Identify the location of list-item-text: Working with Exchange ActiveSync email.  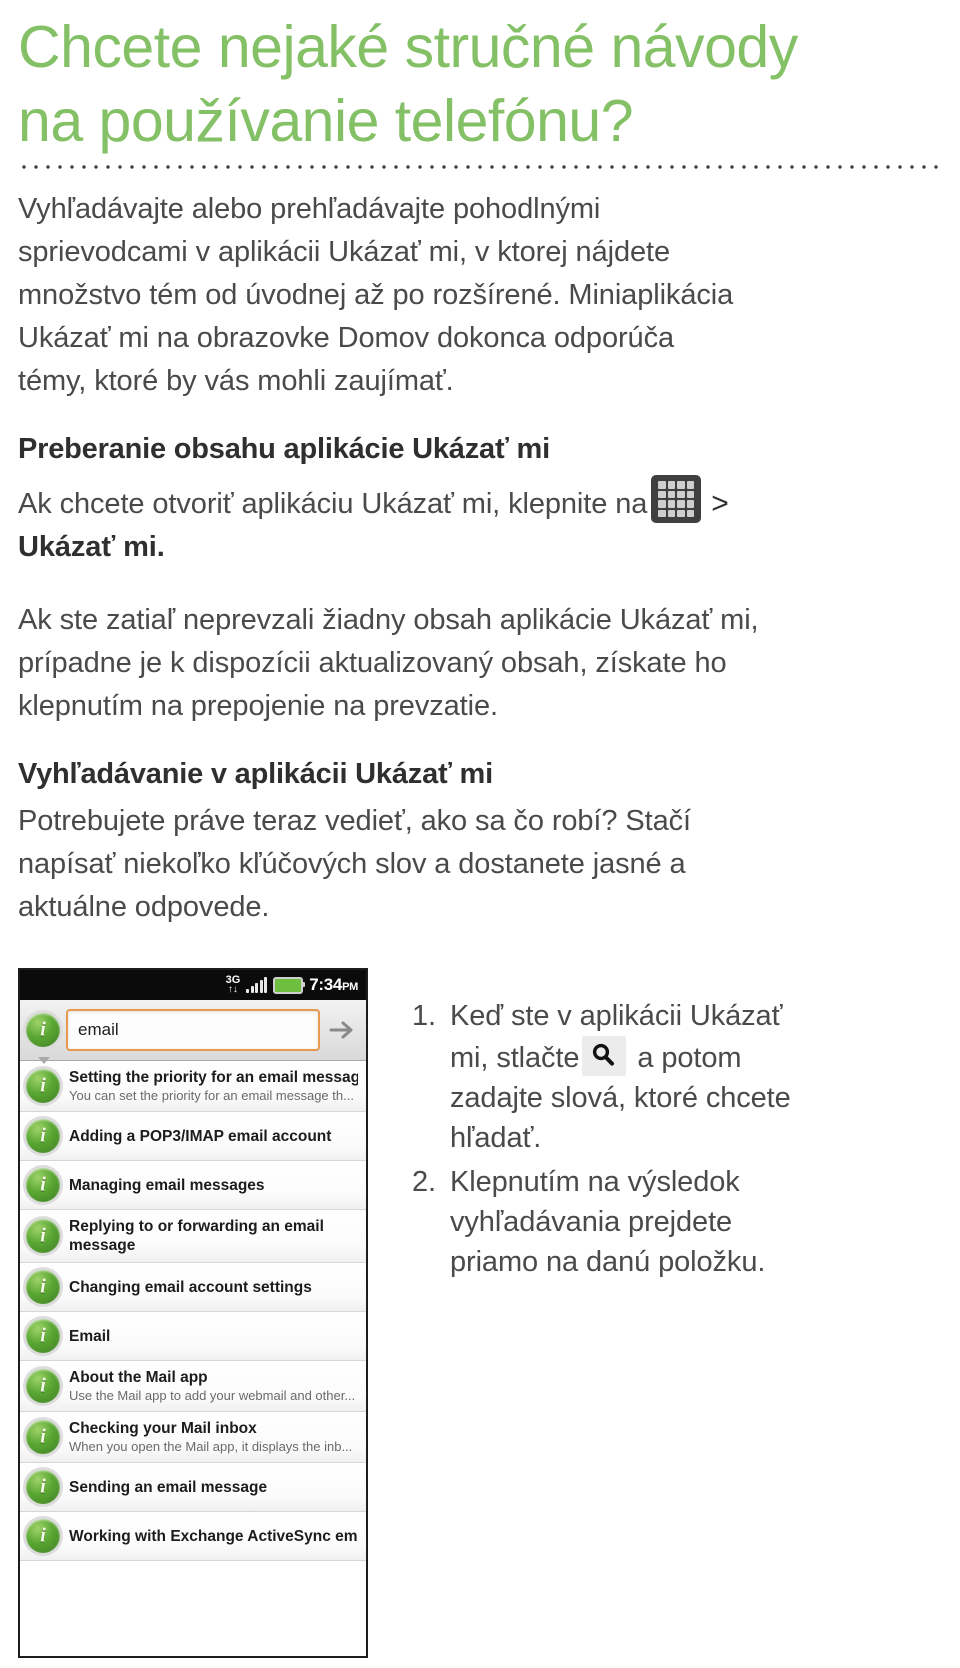
(213, 1536).